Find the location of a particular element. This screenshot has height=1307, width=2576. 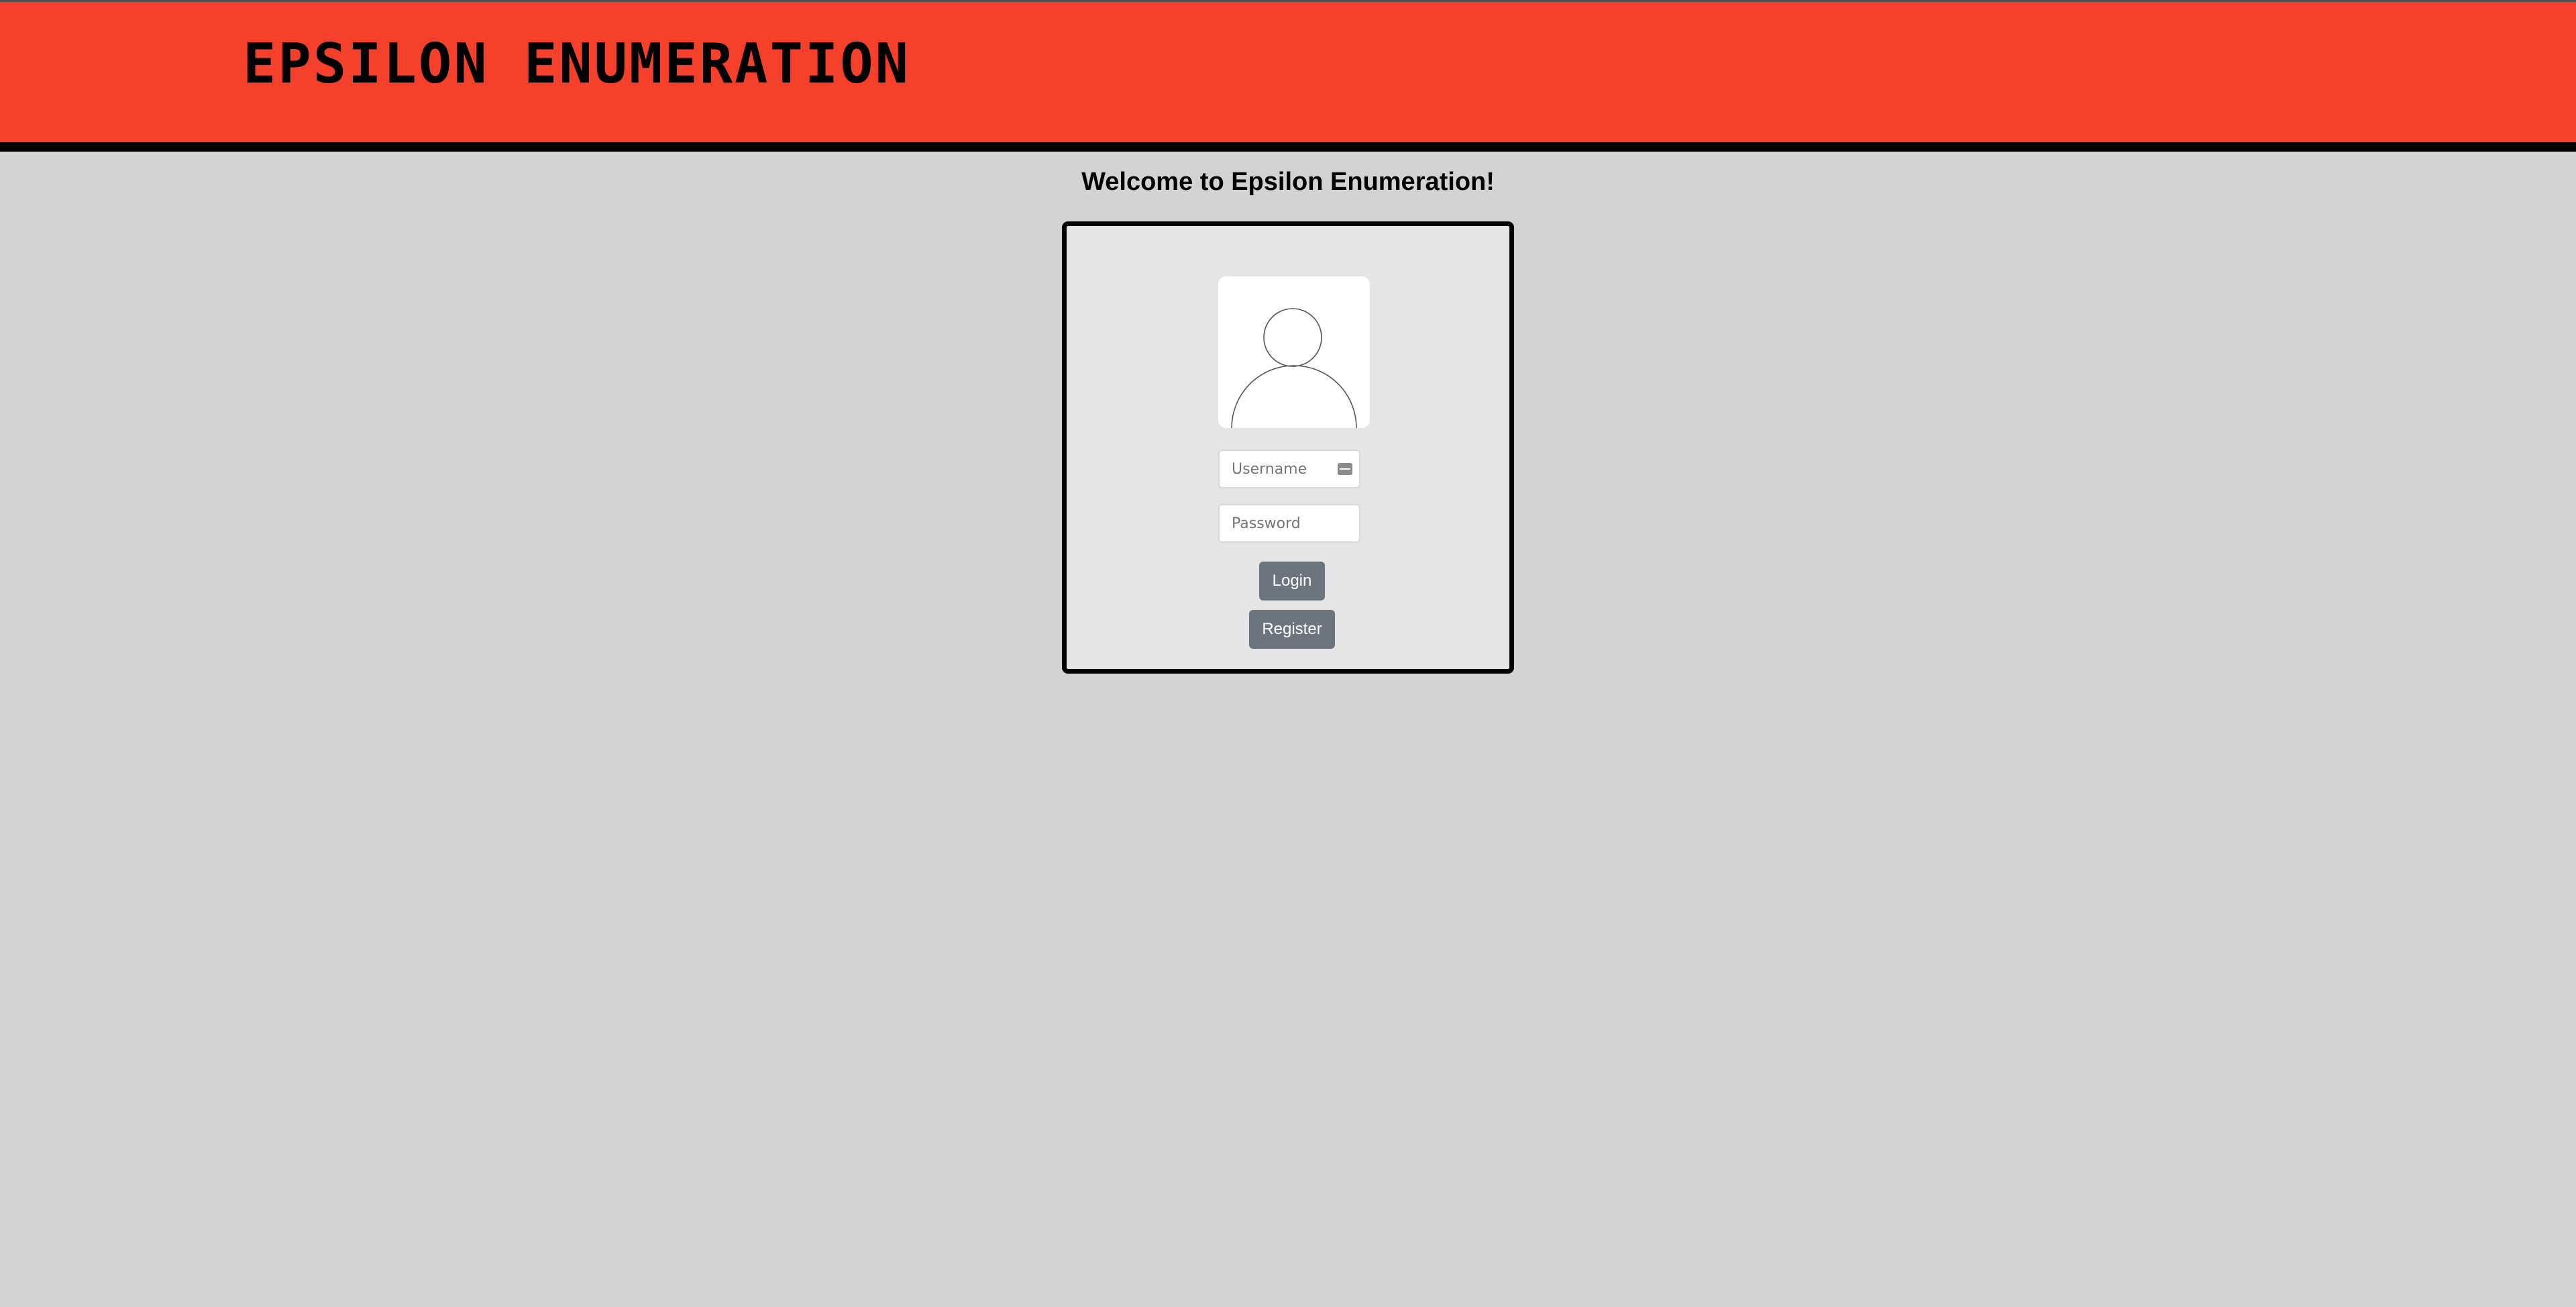

register-button: Register is located at coordinates (1292, 629).